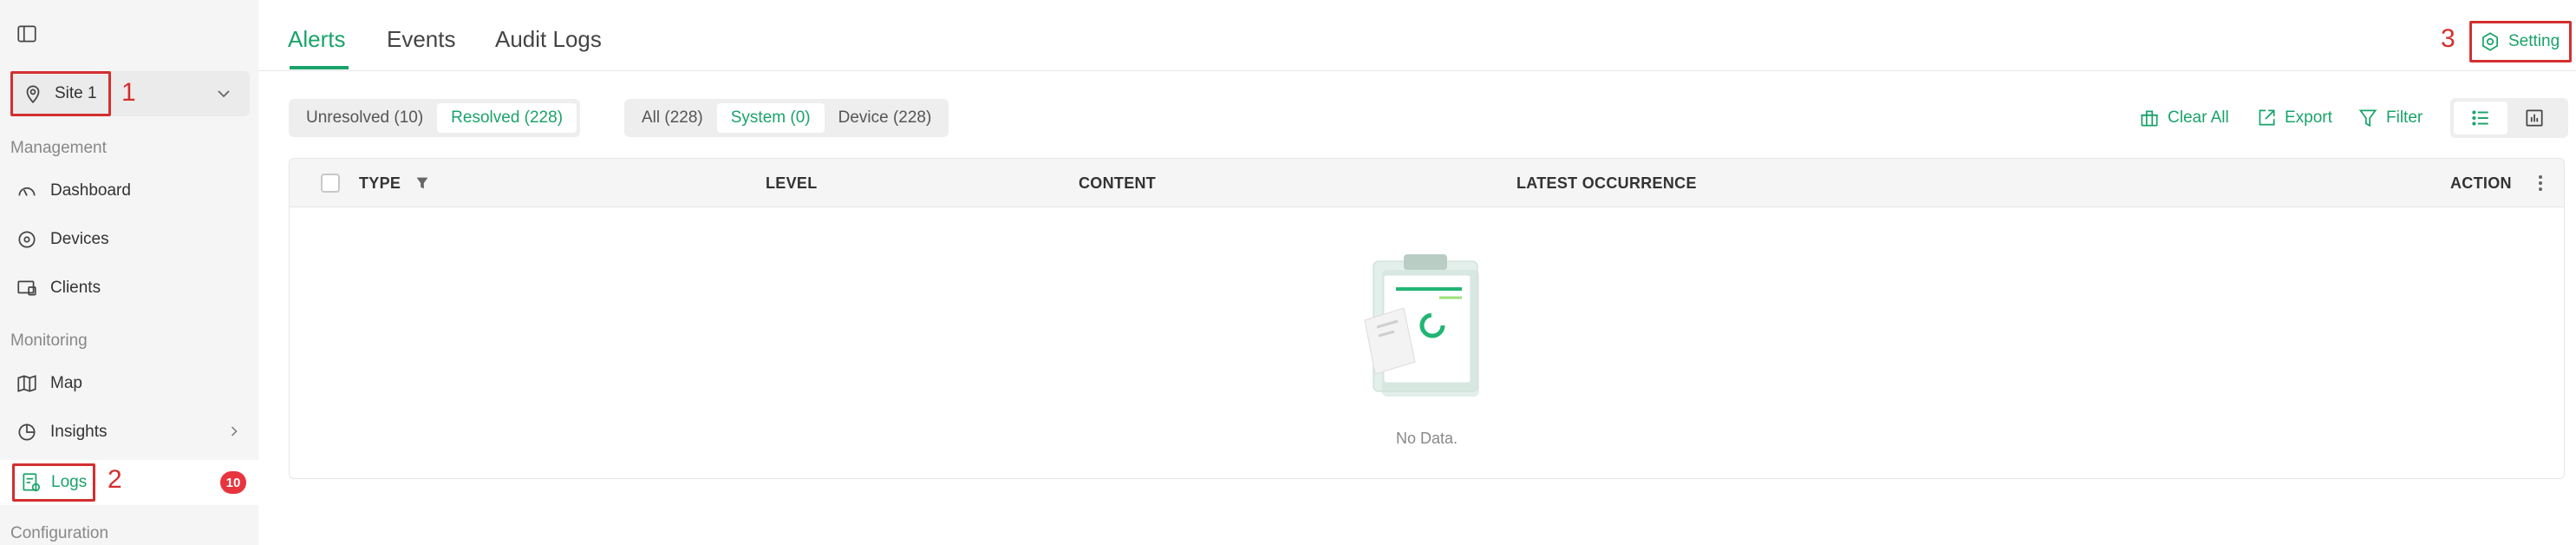 This screenshot has height=545, width=2576. I want to click on column-content: CONTENT, so click(1118, 183).